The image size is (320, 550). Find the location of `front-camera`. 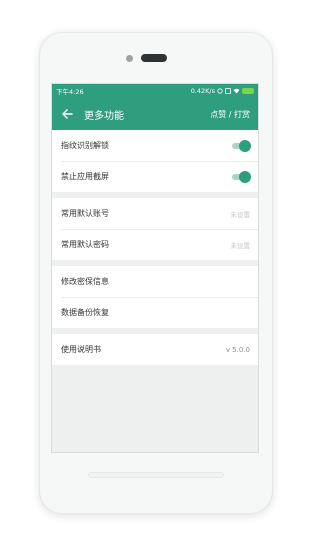

front-camera is located at coordinates (129, 58).